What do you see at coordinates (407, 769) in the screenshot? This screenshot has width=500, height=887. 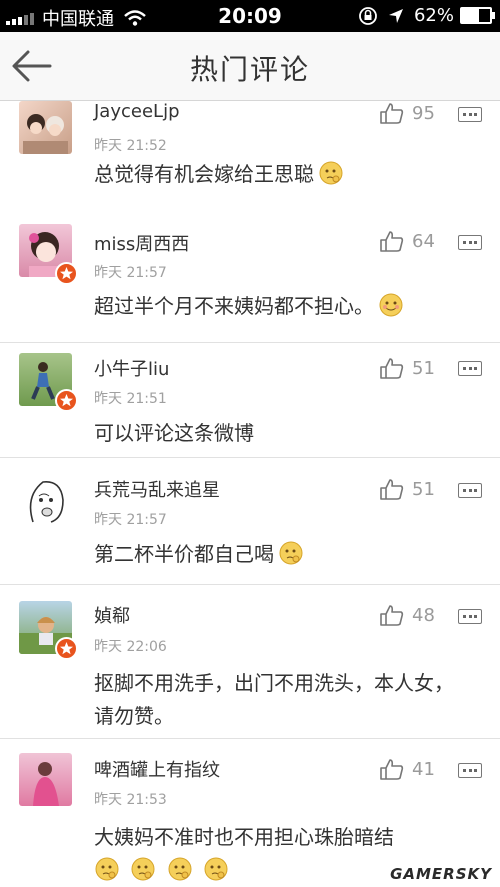 I see `like-button: 41` at bounding box center [407, 769].